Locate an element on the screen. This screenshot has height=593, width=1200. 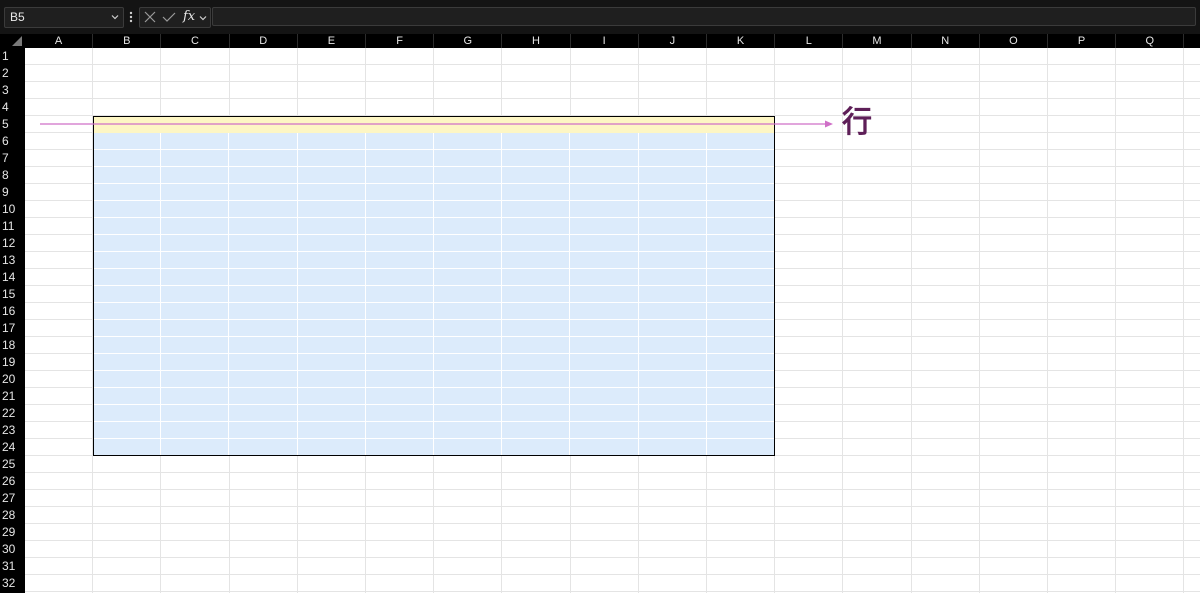
name-box: B5 is located at coordinates (64, 17).